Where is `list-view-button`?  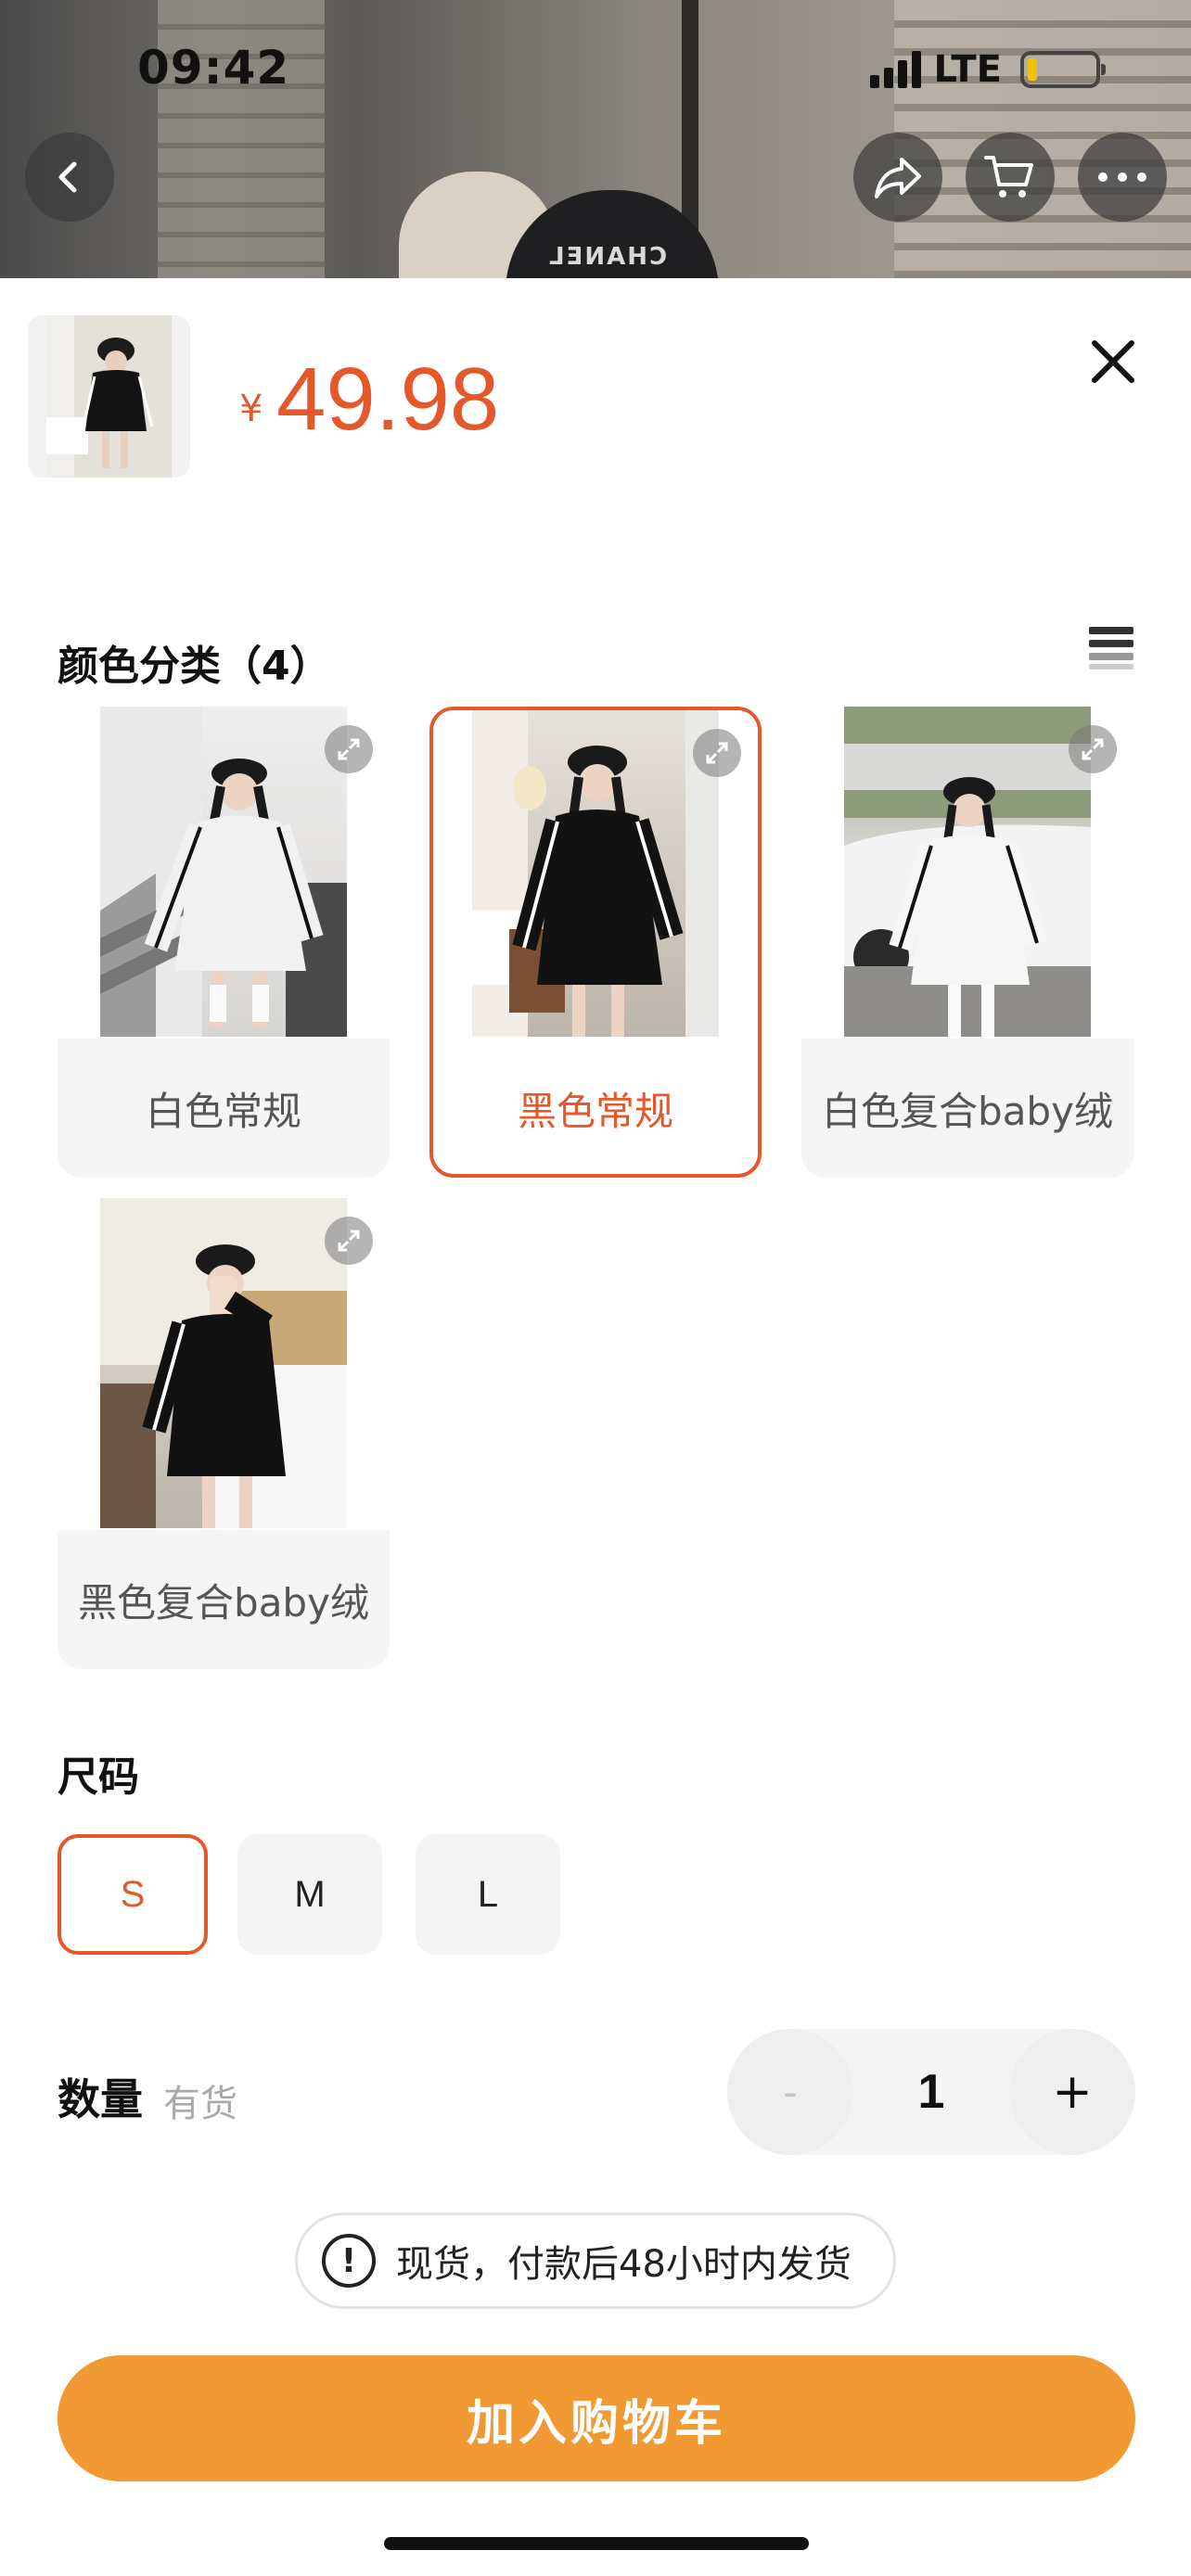
list-view-button is located at coordinates (1111, 647).